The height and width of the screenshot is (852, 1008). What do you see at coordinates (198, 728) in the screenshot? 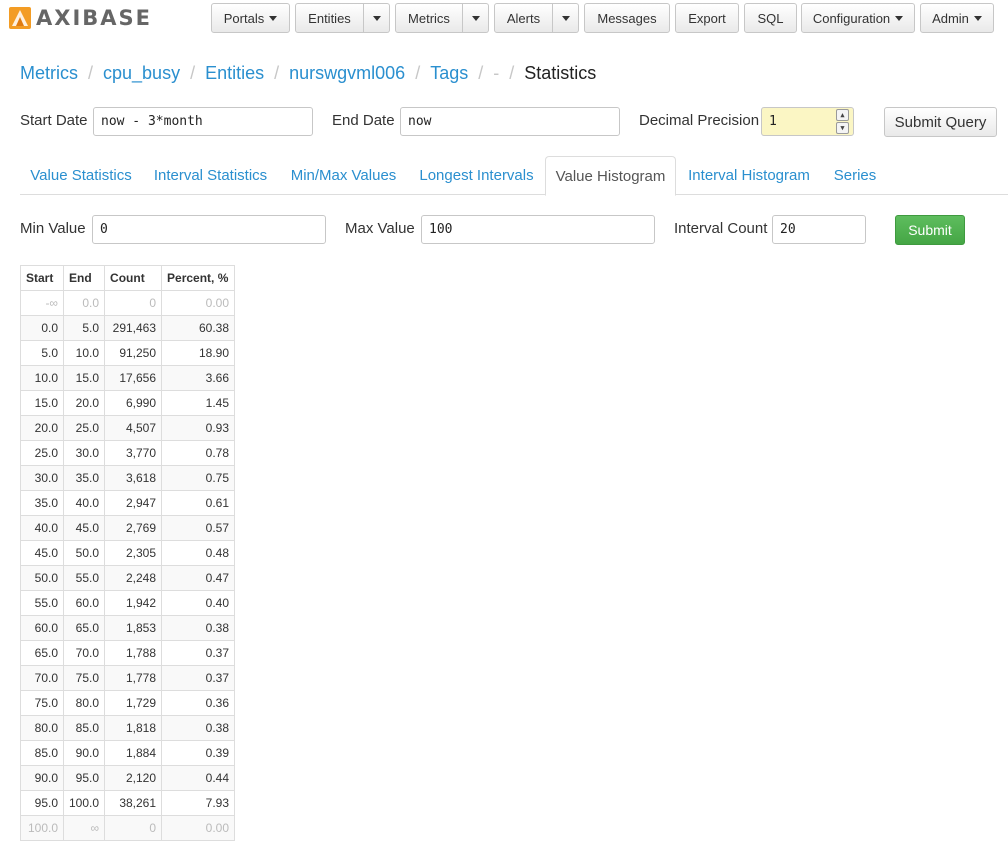
I see `cell-percent: 0.38` at bounding box center [198, 728].